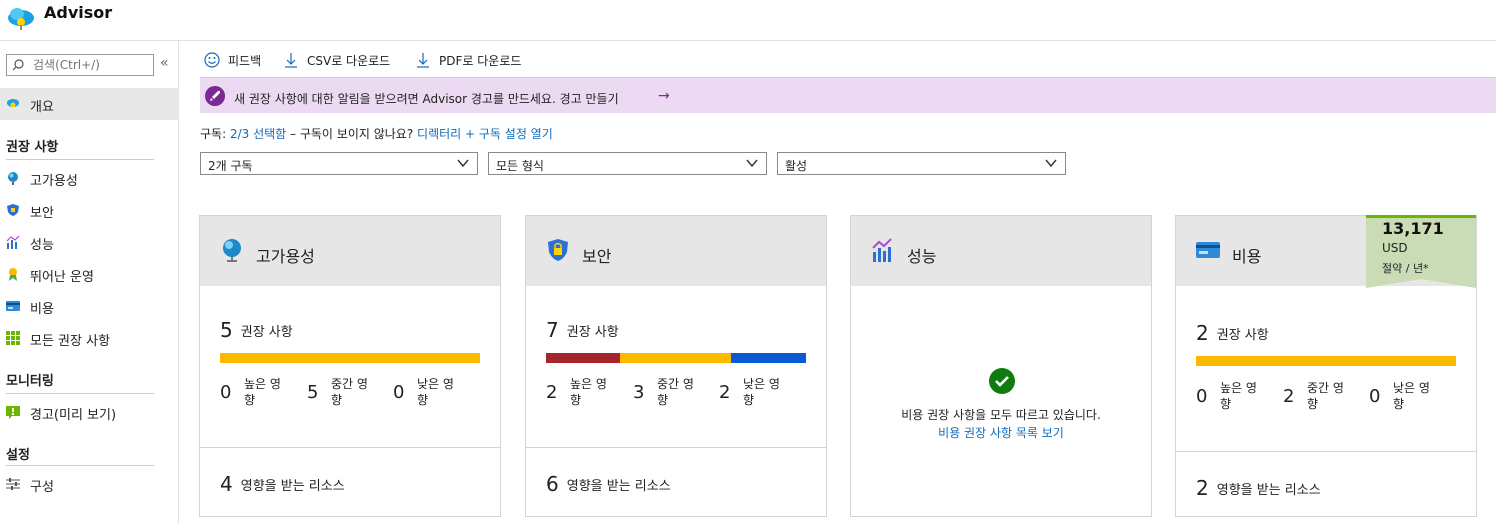 This screenshot has width=1496, height=524. I want to click on sidebar-item-configuration: 구성, so click(89, 484).